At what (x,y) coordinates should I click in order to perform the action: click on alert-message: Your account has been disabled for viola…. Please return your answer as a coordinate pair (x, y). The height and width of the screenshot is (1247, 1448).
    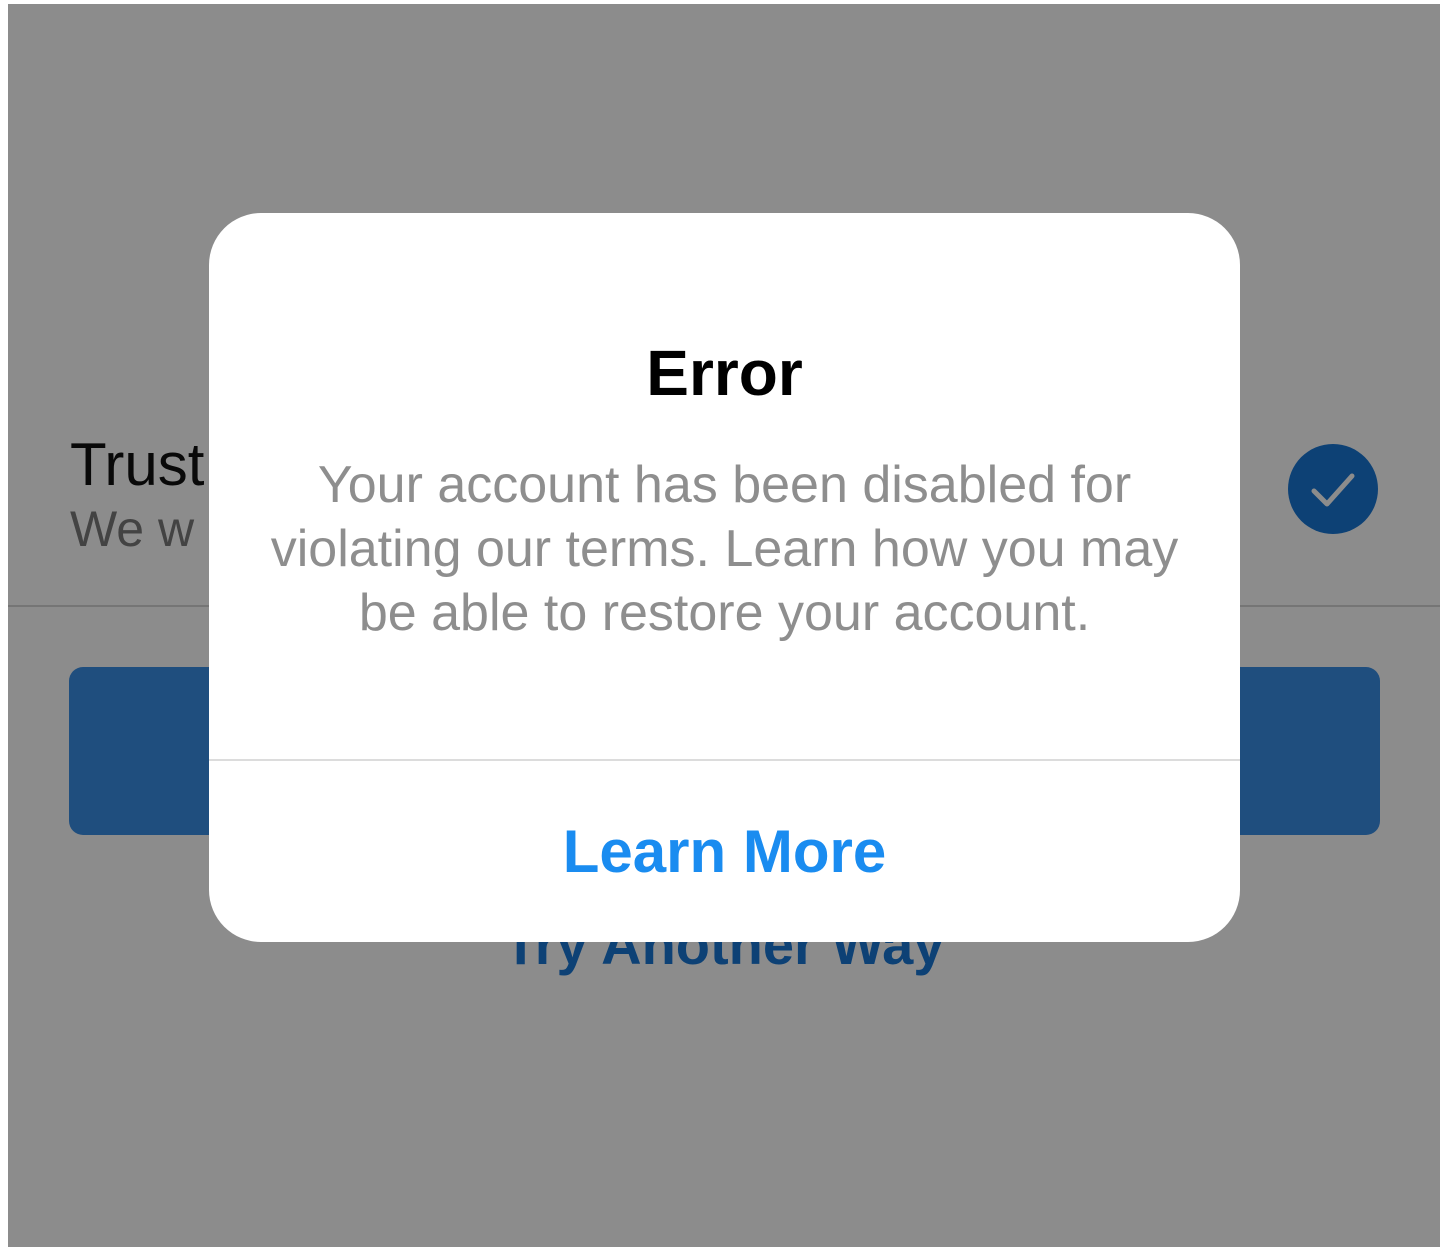
    Looking at the image, I should click on (724, 549).